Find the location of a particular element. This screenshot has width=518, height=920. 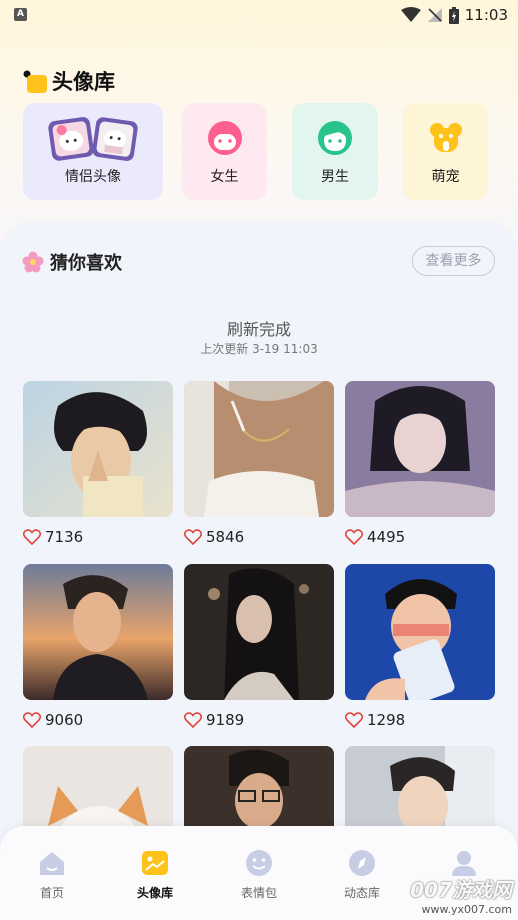

nav-avatar-library: 头像库 is located at coordinates (155, 874).